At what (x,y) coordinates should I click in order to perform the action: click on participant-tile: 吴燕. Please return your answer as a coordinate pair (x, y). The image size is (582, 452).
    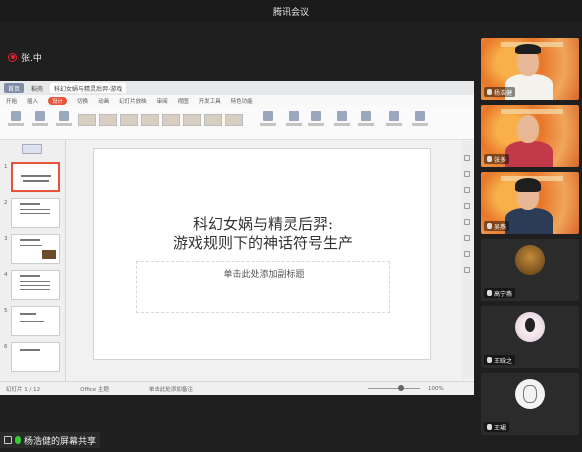
    Looking at the image, I should click on (530, 203).